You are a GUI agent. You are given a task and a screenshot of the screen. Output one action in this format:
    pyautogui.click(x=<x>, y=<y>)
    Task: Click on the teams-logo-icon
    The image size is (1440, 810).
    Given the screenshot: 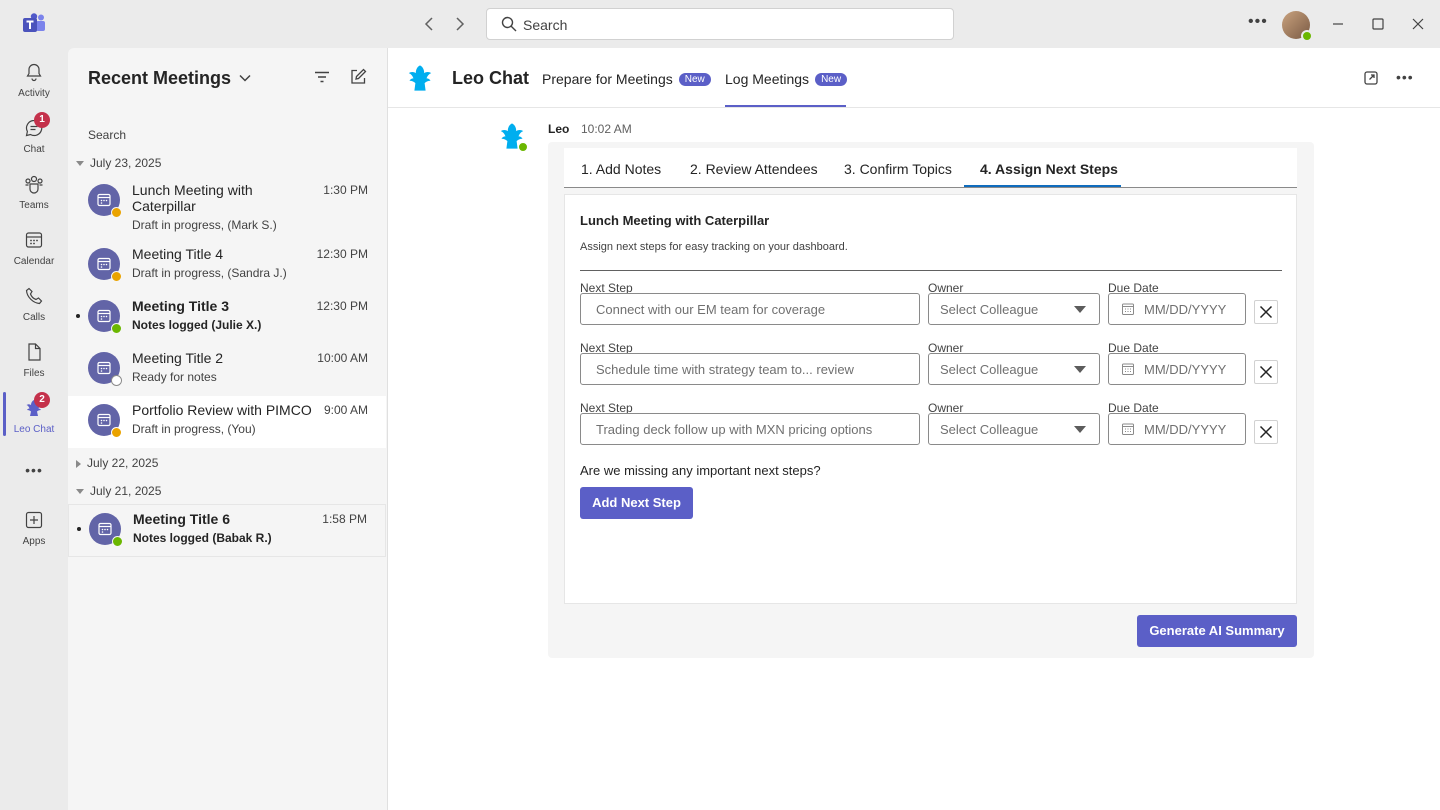 What is the action you would take?
    pyautogui.click(x=34, y=24)
    